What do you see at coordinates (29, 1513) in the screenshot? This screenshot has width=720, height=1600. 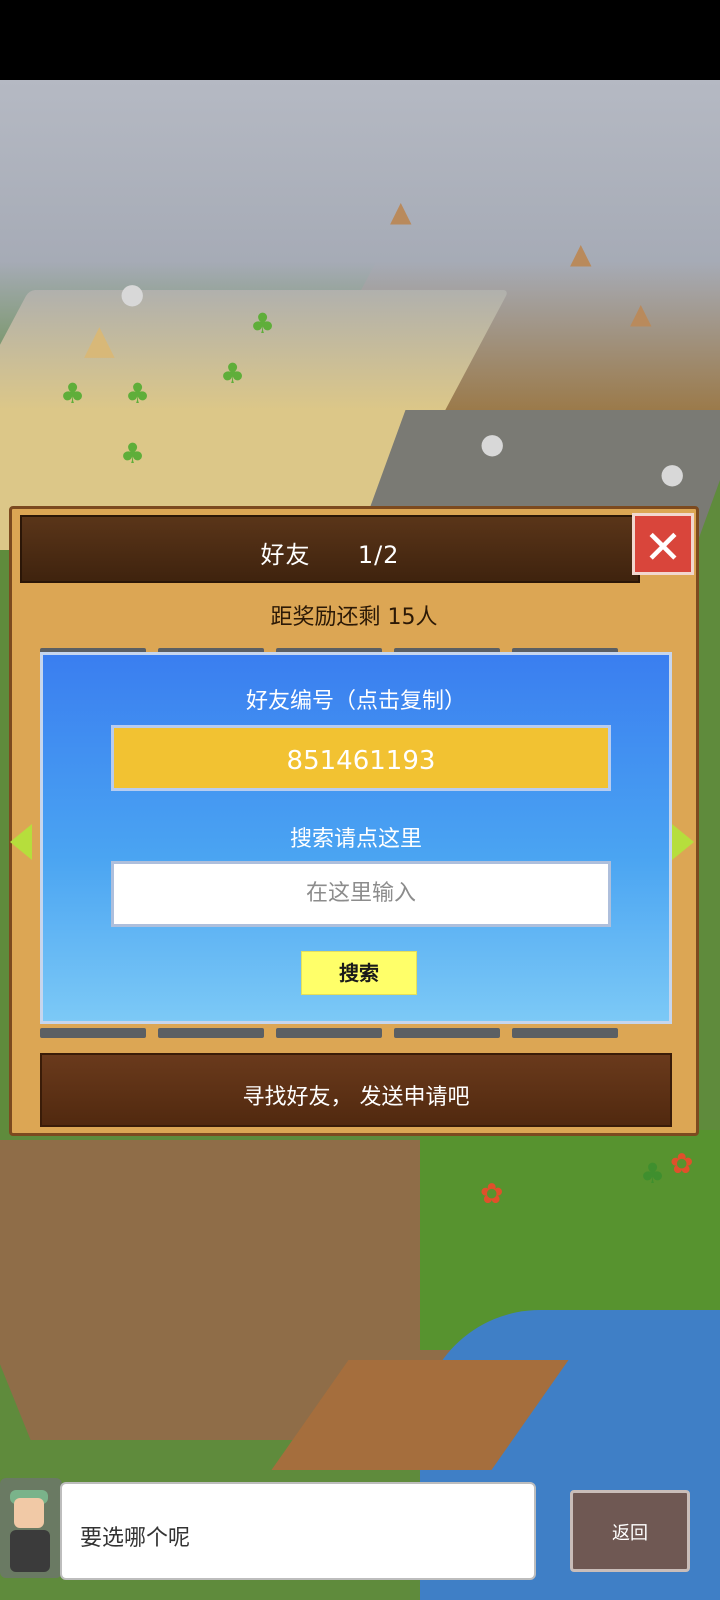 I see `avatar-face` at bounding box center [29, 1513].